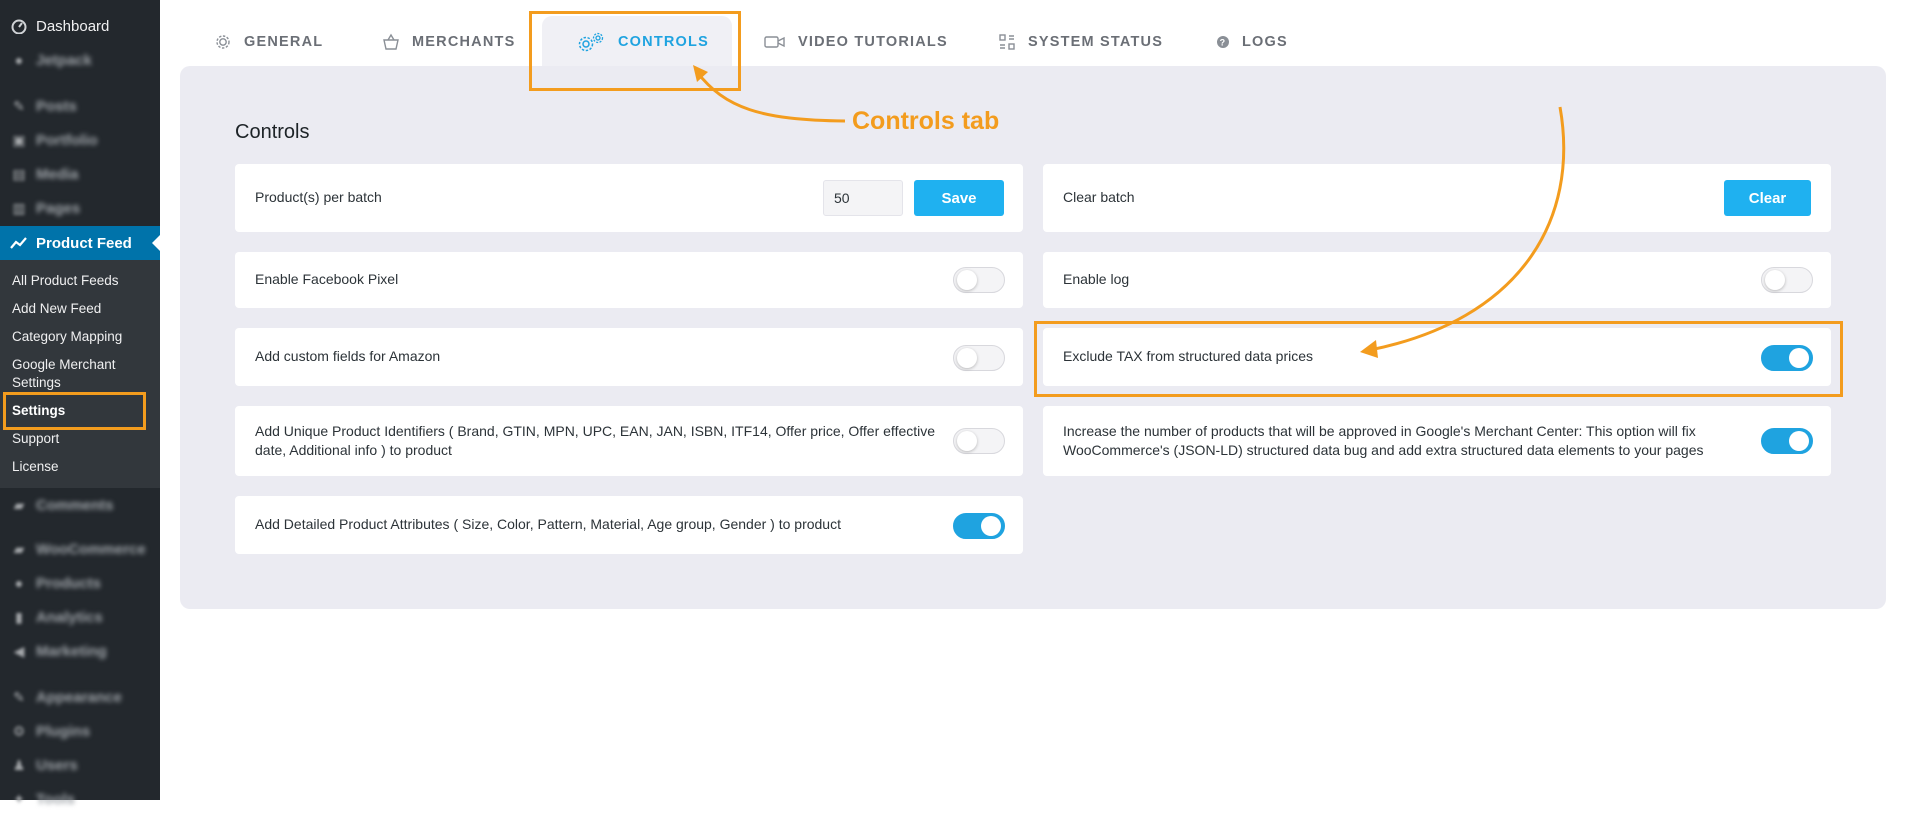  What do you see at coordinates (629, 357) in the screenshot?
I see `amazon-fields-card: Add custom fields for Amazon` at bounding box center [629, 357].